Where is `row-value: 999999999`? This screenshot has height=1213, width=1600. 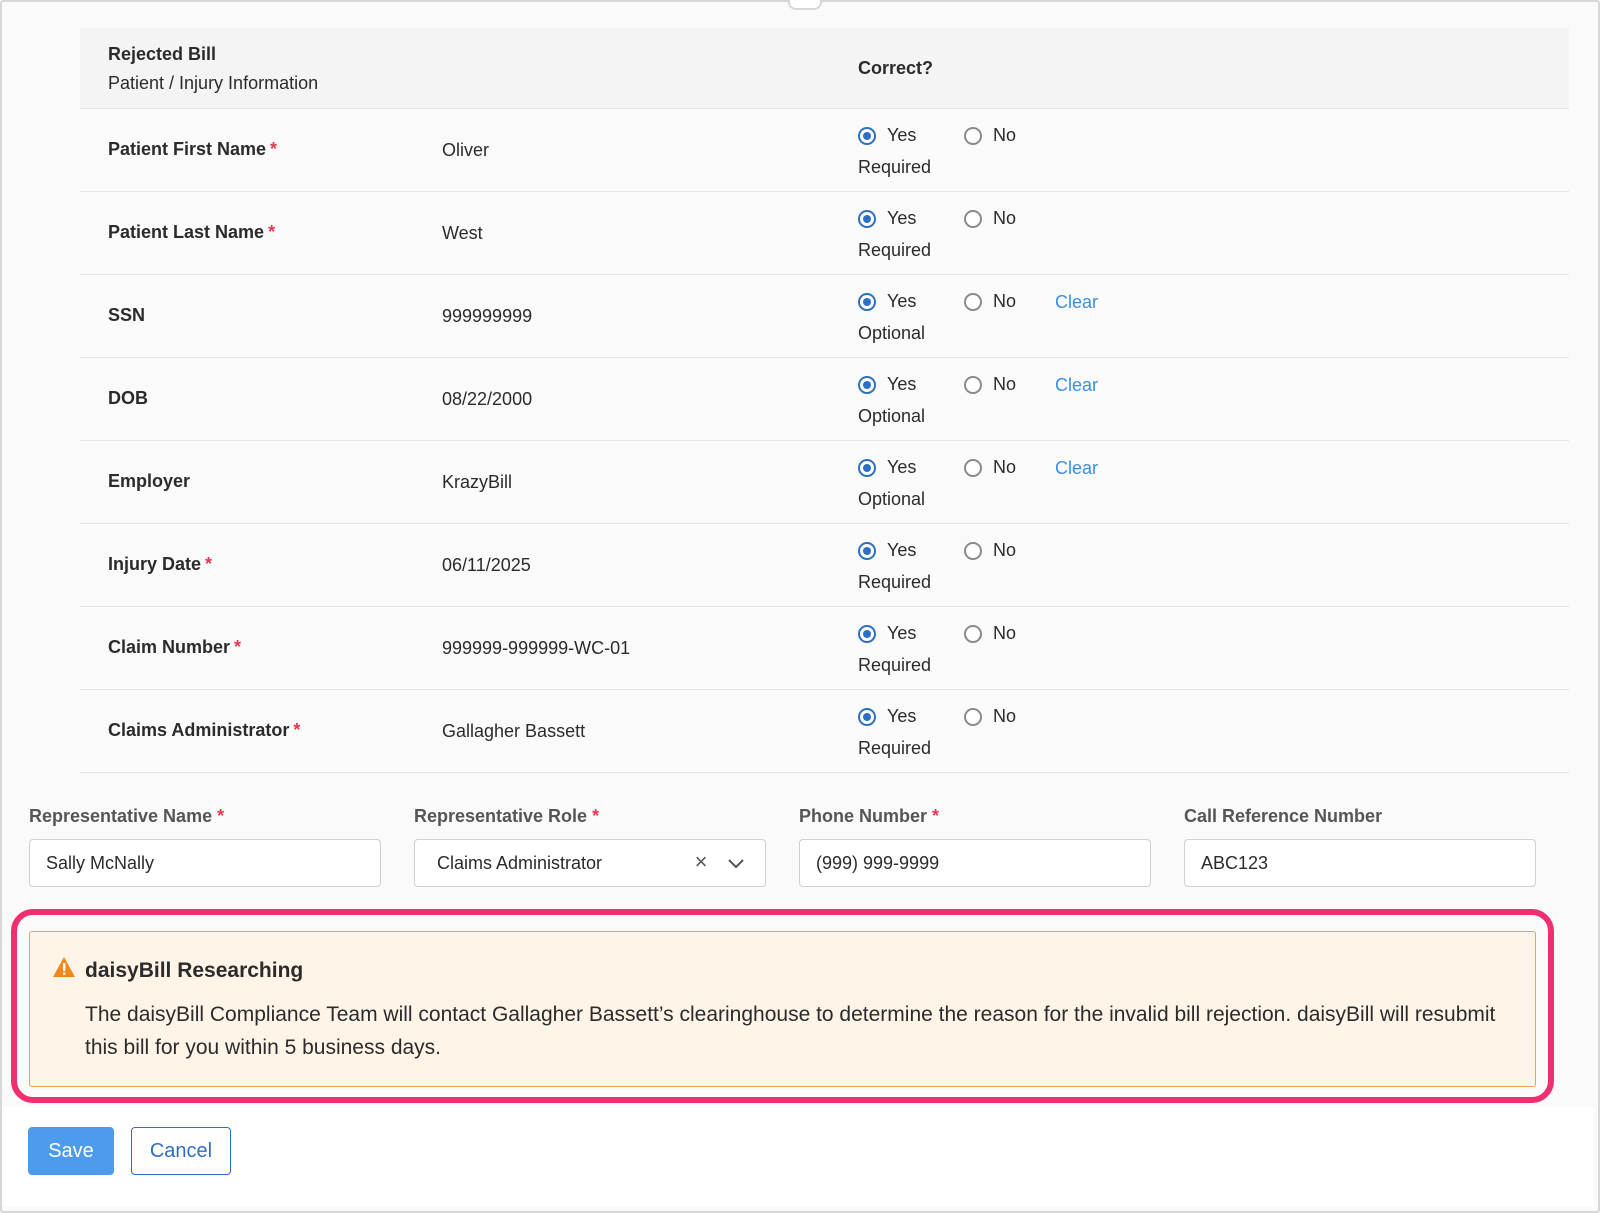 row-value: 999999999 is located at coordinates (487, 316).